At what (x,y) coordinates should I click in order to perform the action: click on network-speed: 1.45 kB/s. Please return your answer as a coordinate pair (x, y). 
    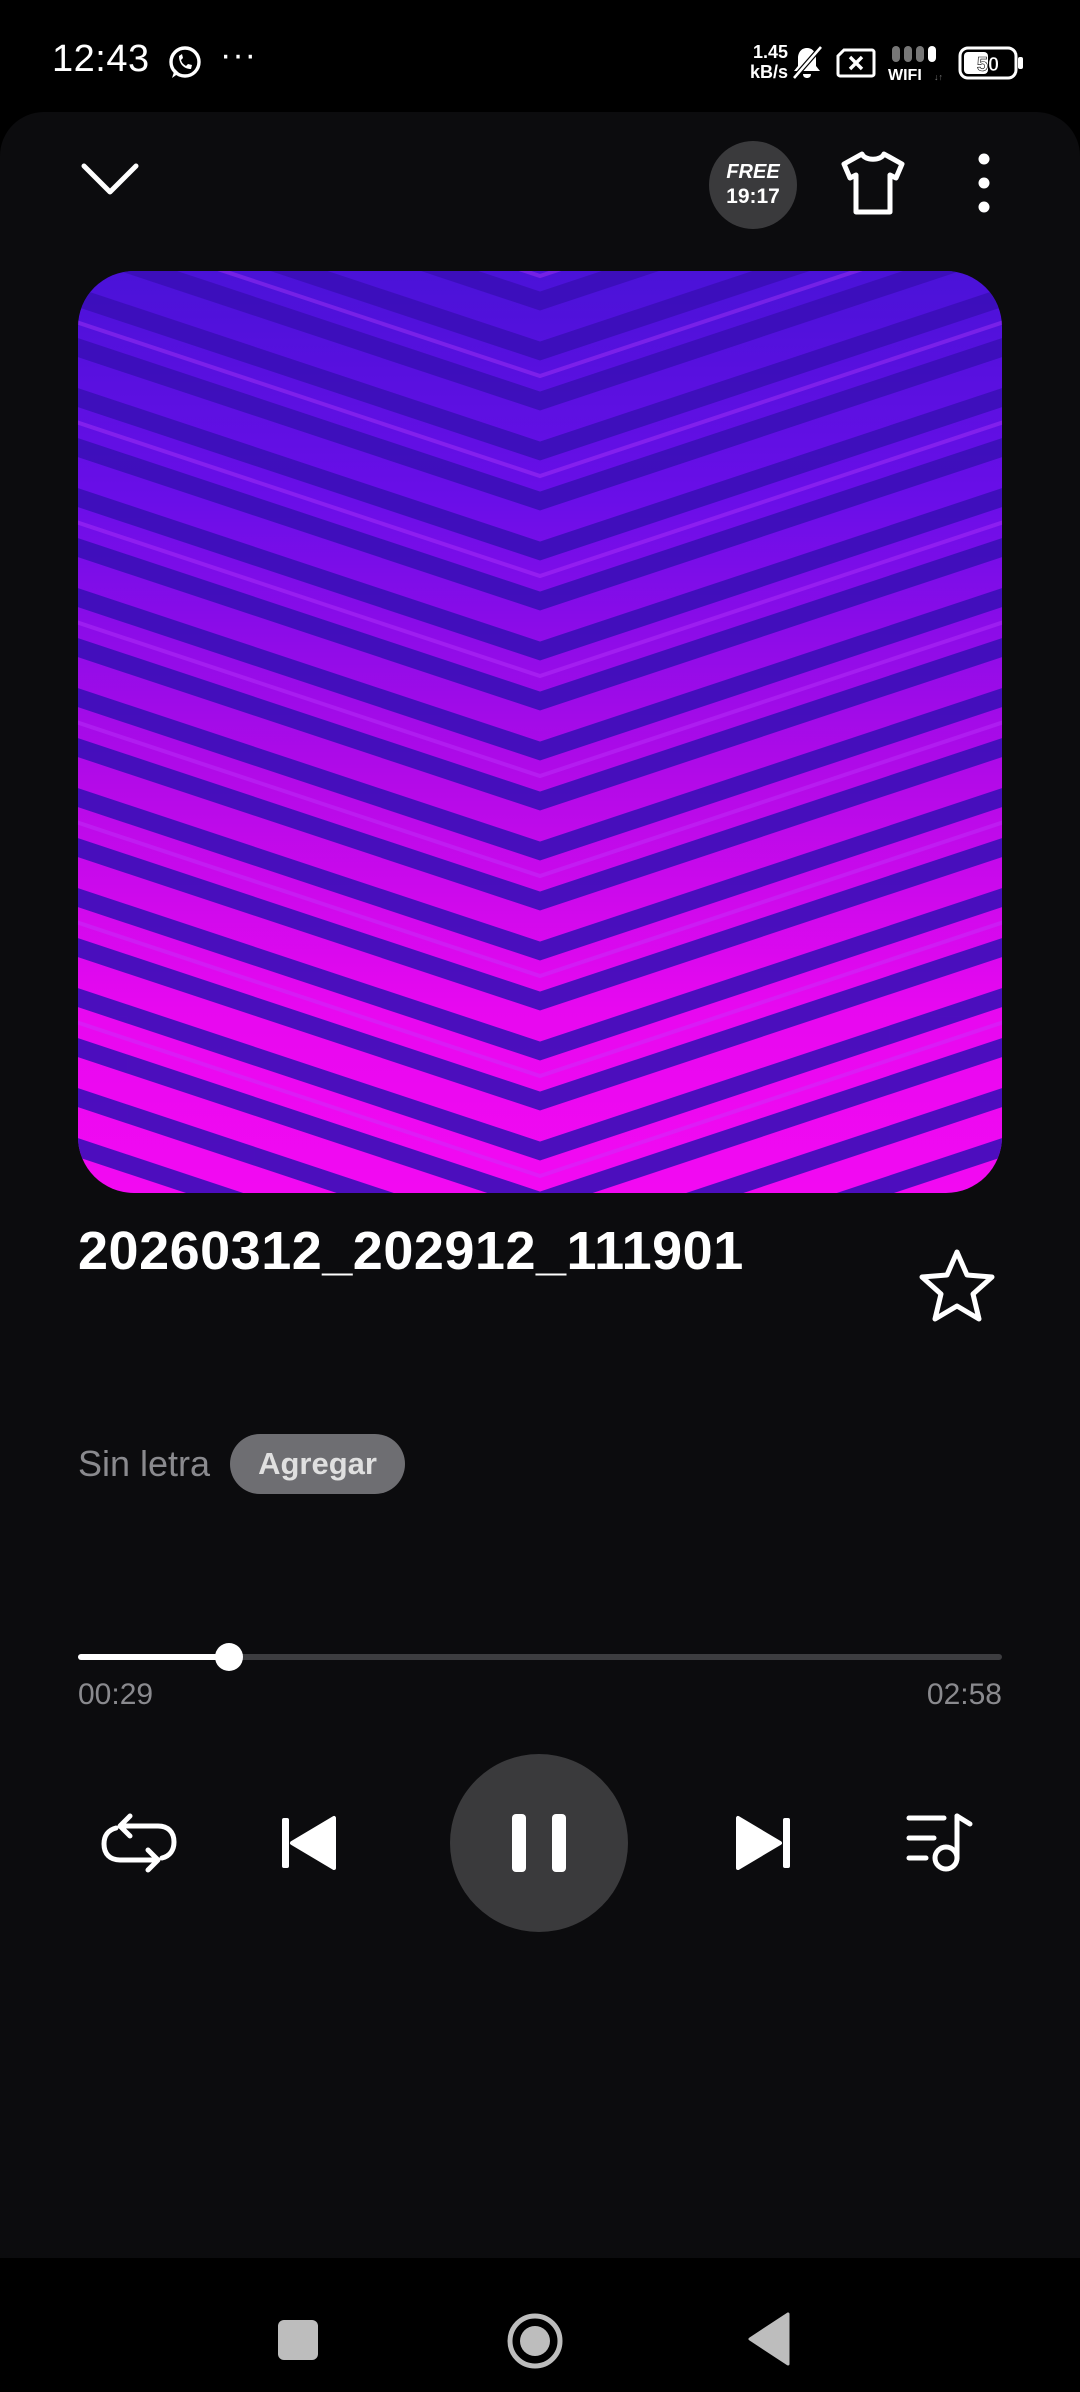
    Looking at the image, I should click on (758, 62).